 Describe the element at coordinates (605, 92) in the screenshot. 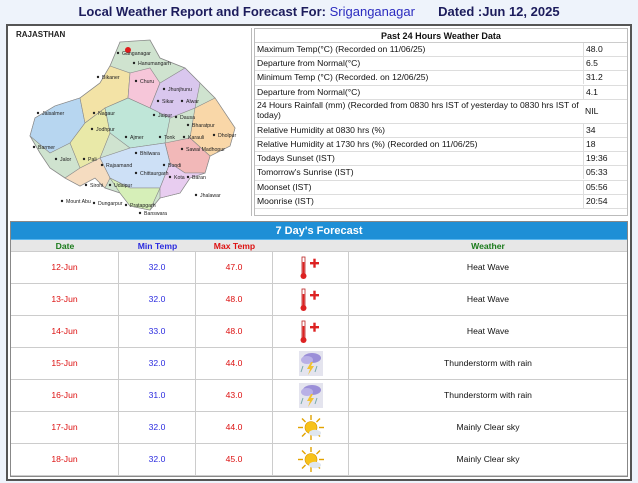

I see `stats-value: 4.1` at that location.